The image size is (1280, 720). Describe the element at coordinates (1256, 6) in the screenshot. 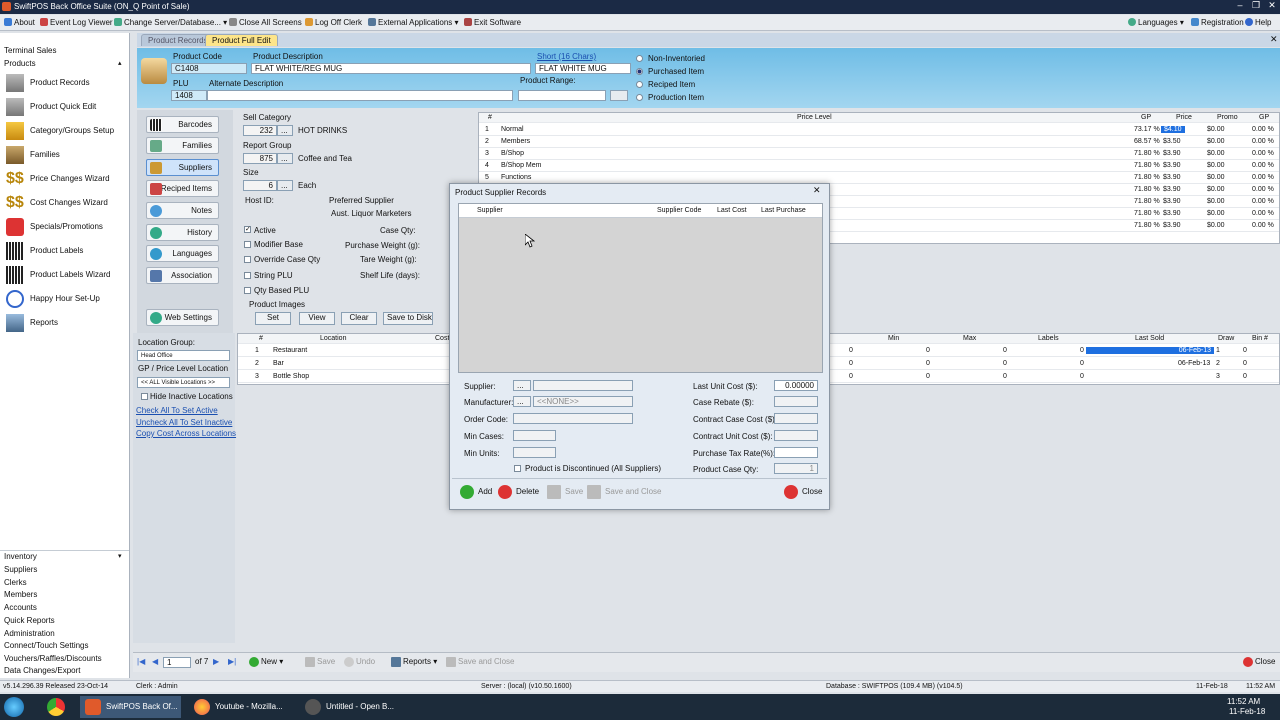

I see `maximize-icon: ❐` at that location.